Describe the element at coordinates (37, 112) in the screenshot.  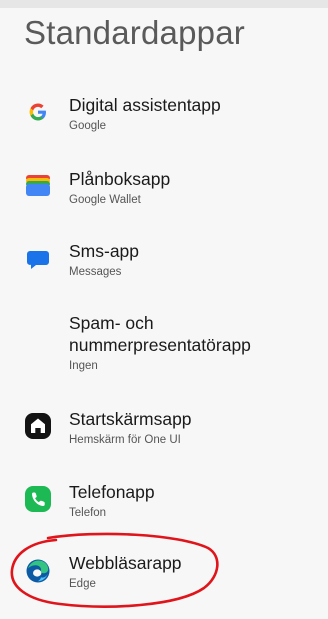
I see `google-g-icon` at that location.